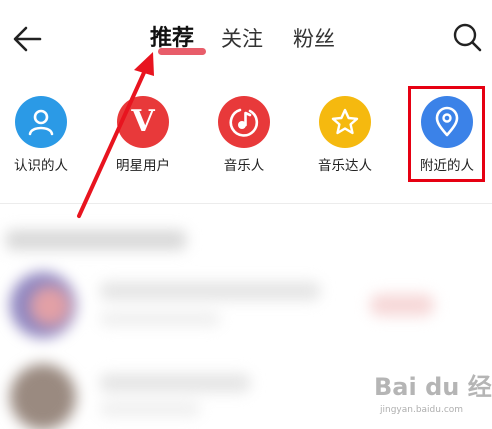 This screenshot has height=429, width=492. What do you see at coordinates (143, 166) in the screenshot?
I see `category-label: 明星用户` at bounding box center [143, 166].